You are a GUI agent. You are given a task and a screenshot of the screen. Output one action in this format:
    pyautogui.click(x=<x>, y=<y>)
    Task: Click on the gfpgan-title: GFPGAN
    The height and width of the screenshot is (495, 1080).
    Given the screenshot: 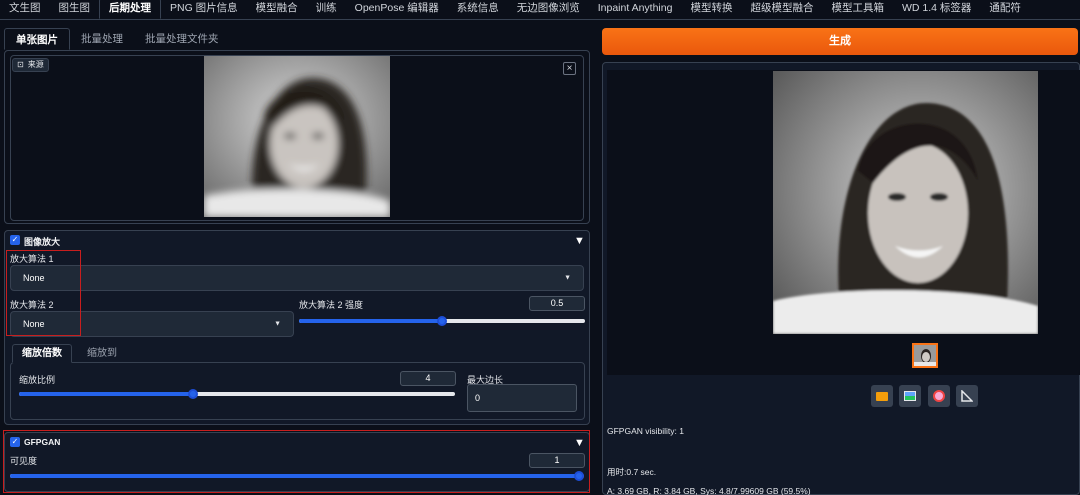 What is the action you would take?
    pyautogui.click(x=42, y=442)
    